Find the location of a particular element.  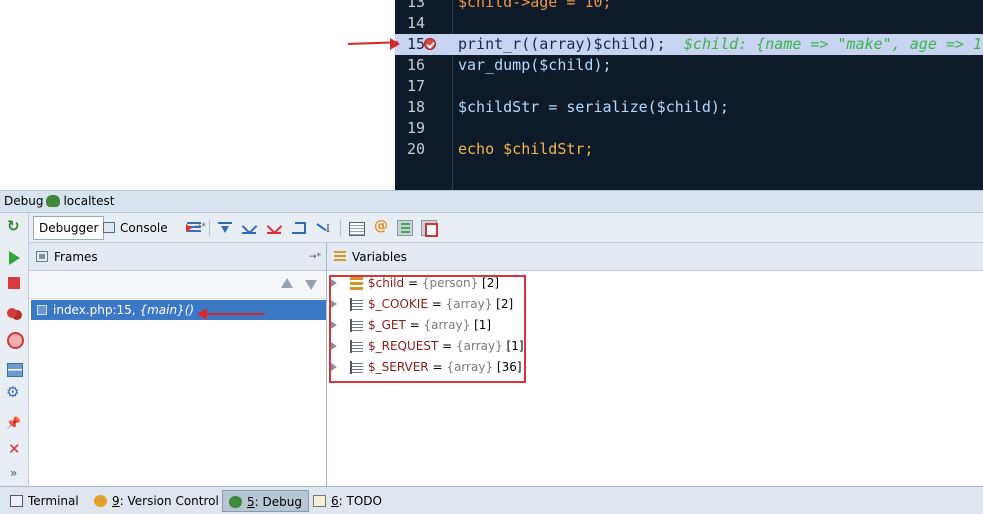

tab-terminal: Terminal is located at coordinates (44, 501).